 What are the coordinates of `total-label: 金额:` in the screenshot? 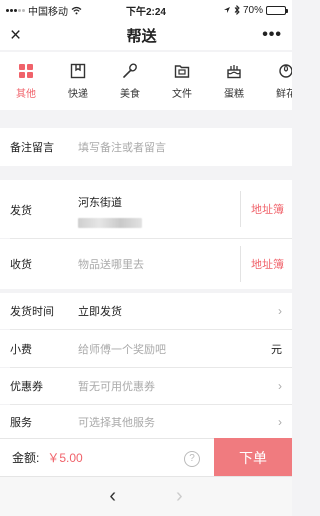 It's located at (26, 458).